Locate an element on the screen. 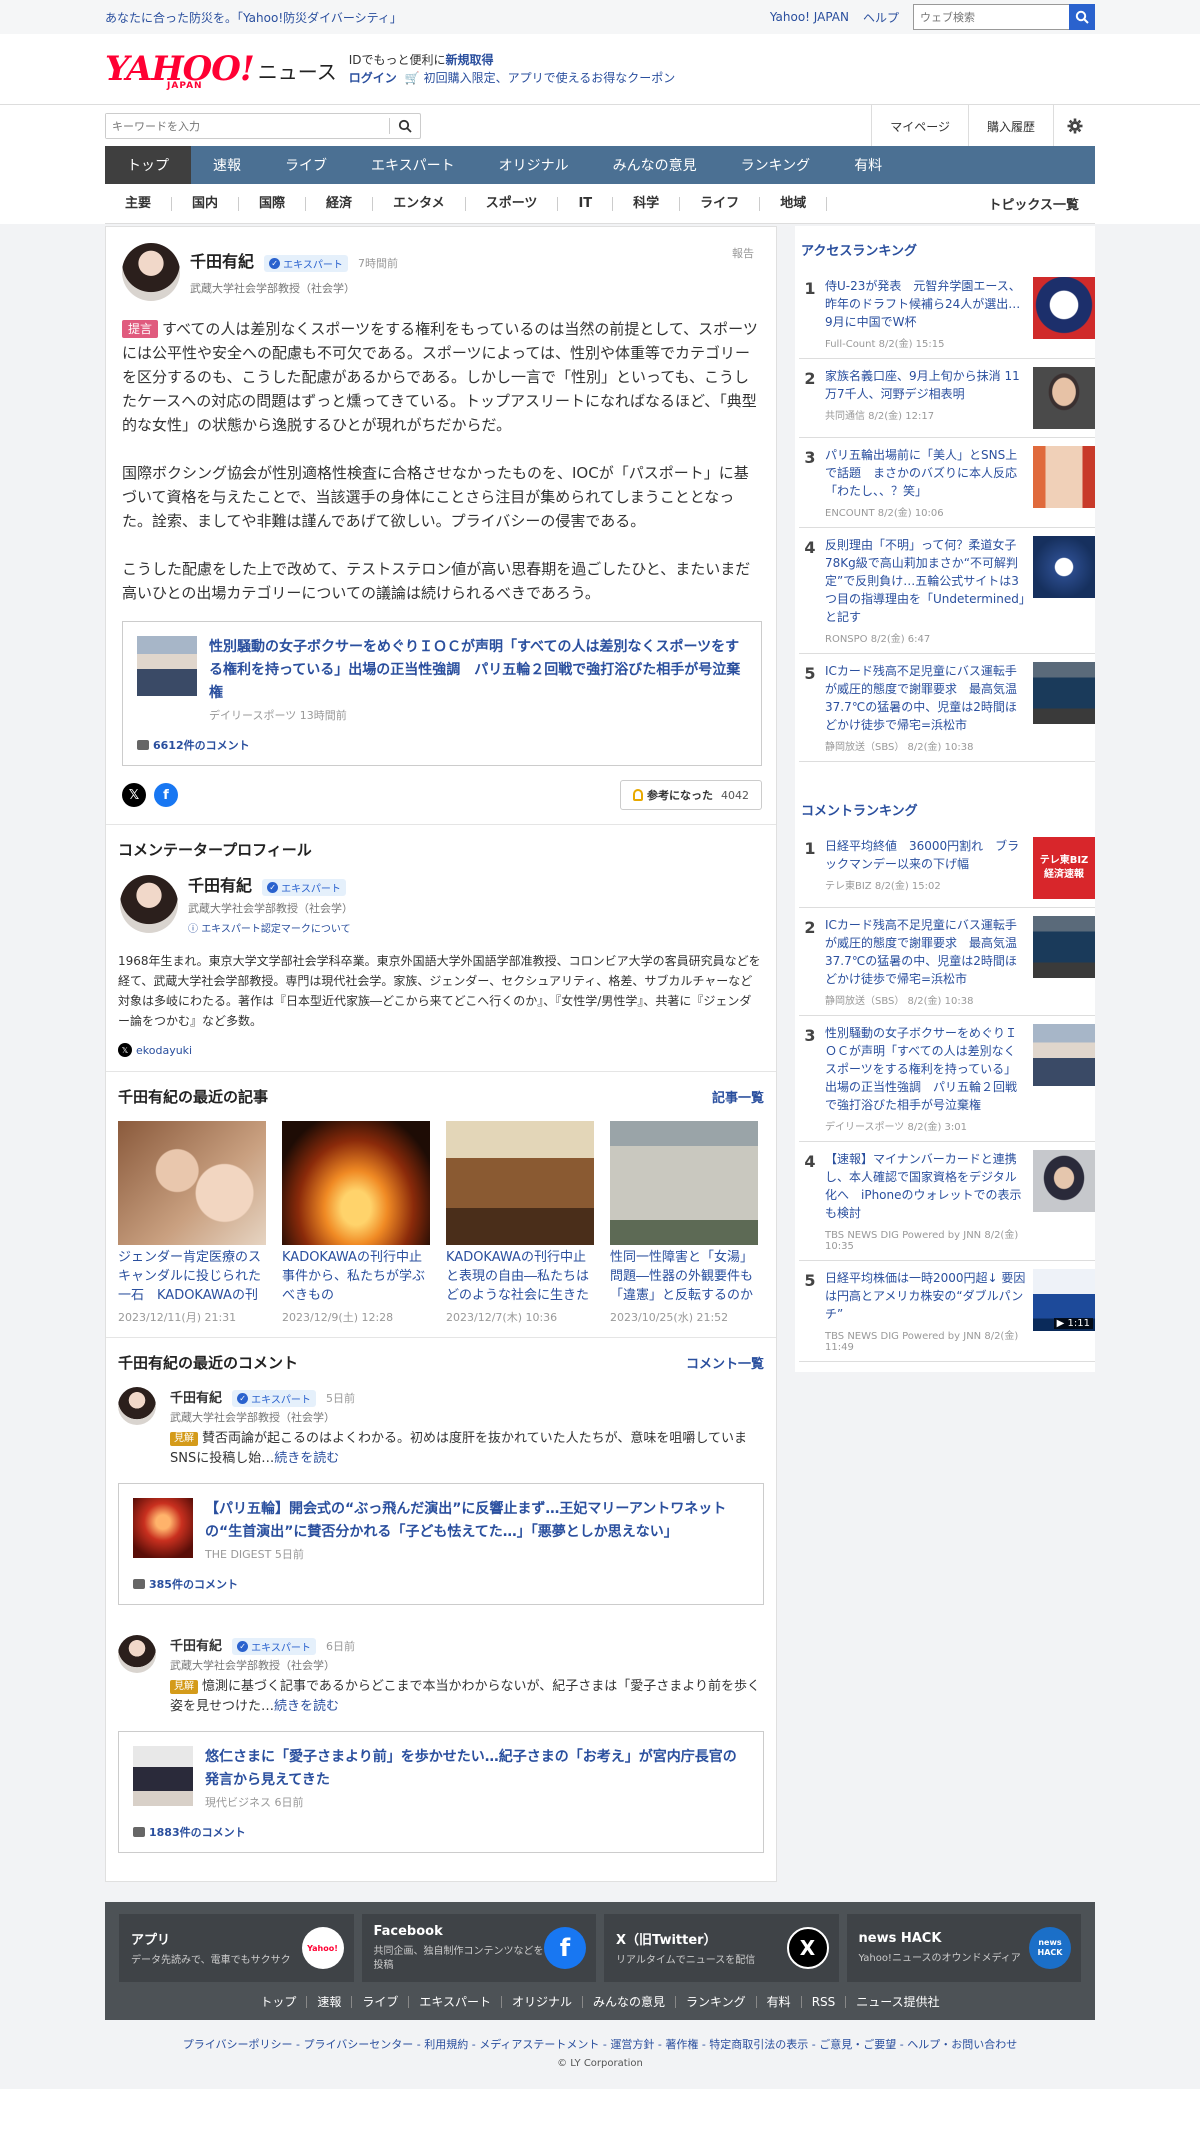  topics-list-link: トピックス一覧 is located at coordinates (1041, 203).